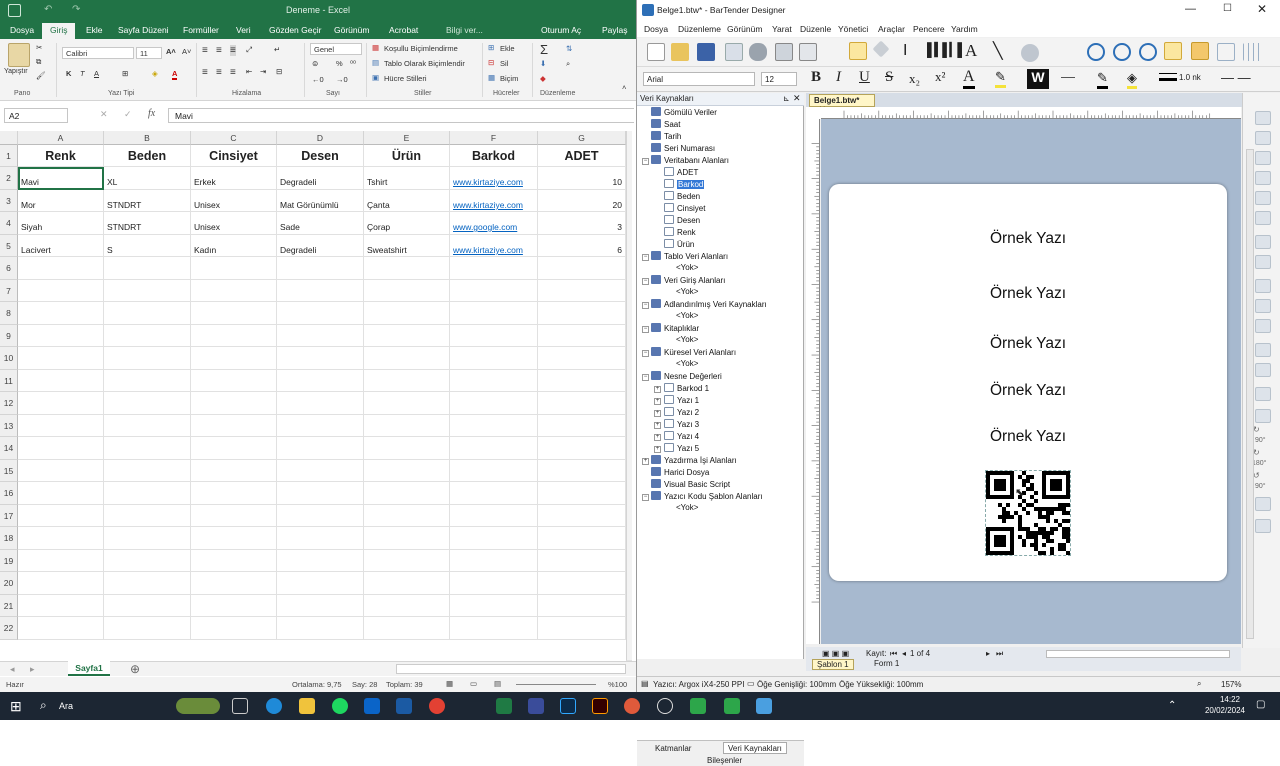 This screenshot has height=766, width=1280. Describe the element at coordinates (9, 291) in the screenshot. I see `row-header: 7` at that location.